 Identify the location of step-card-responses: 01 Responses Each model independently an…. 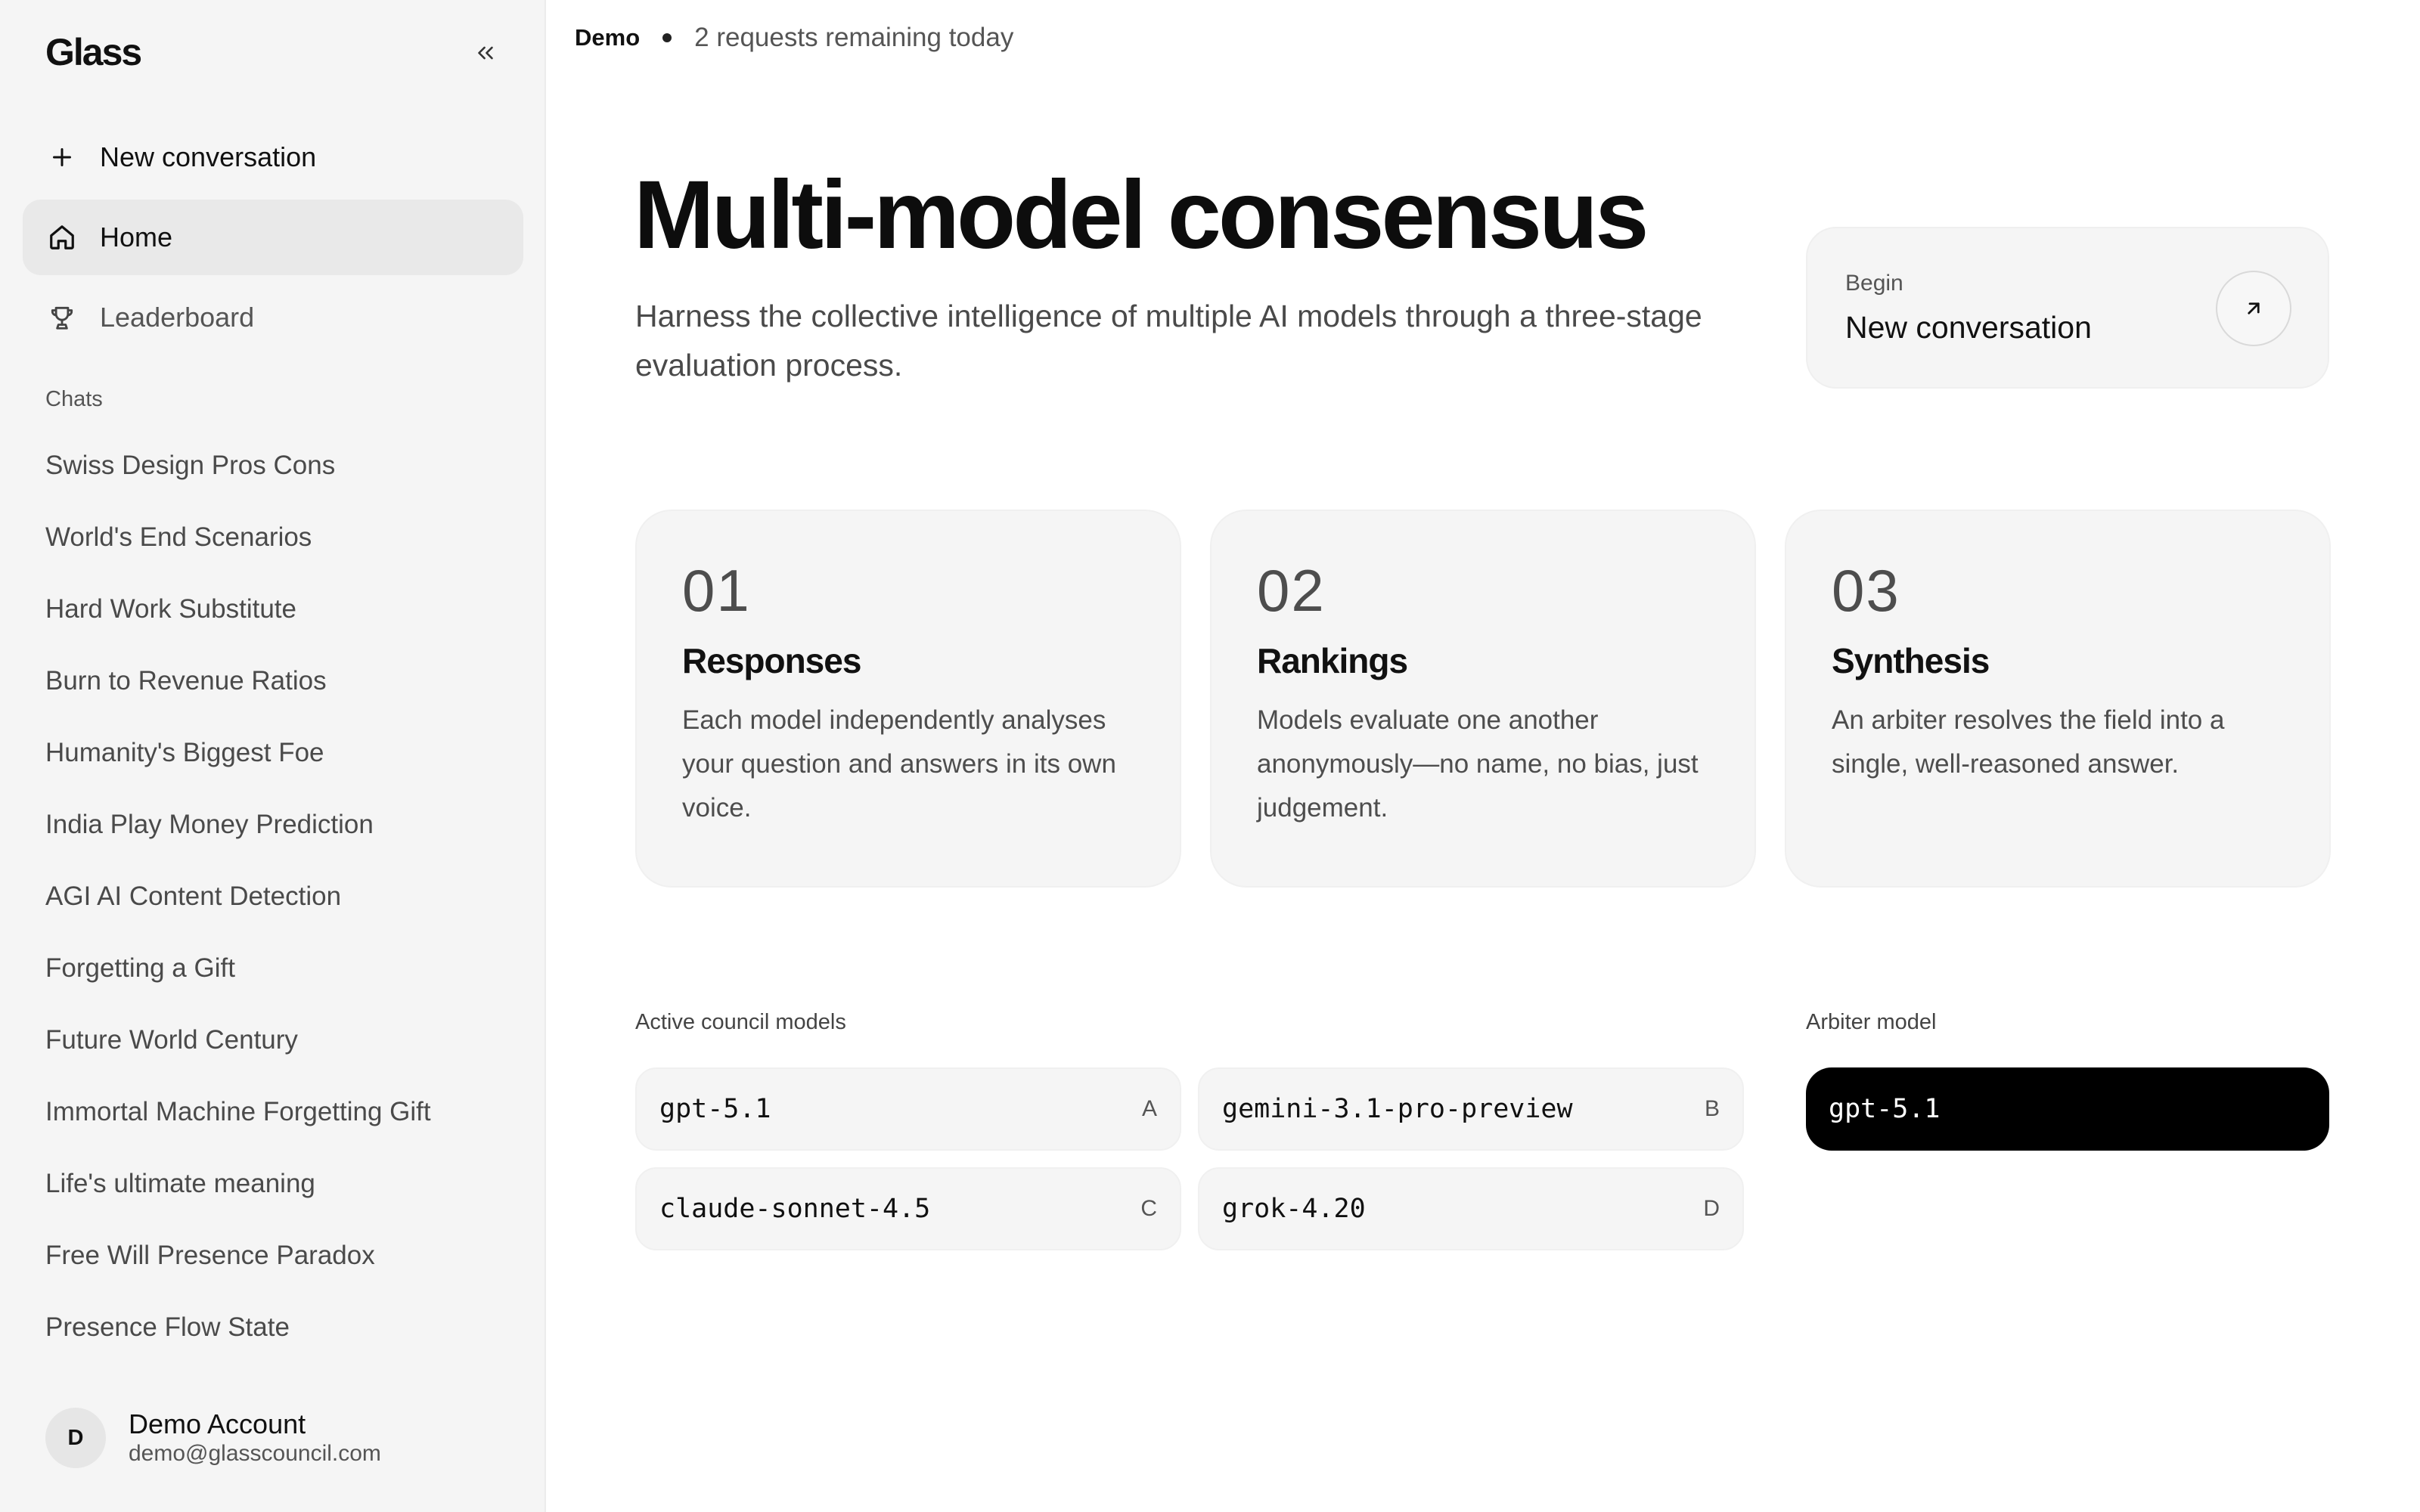
(908, 699).